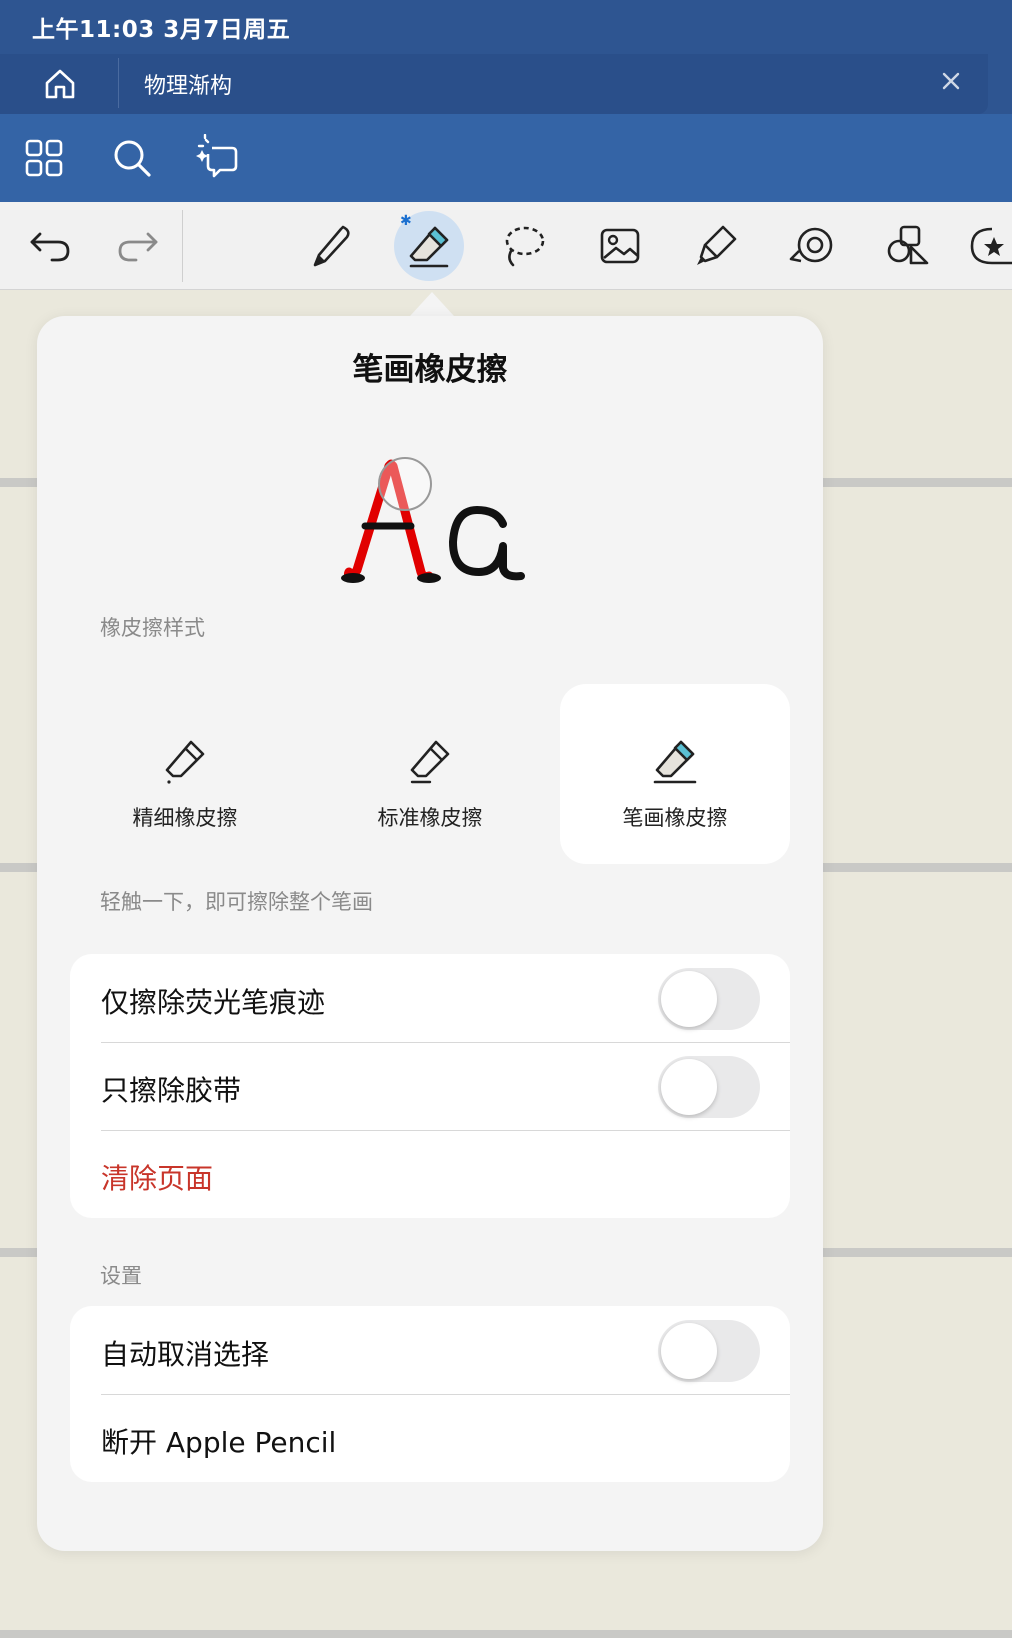 Image resolution: width=1012 pixels, height=1638 pixels. Describe the element at coordinates (430, 762) in the screenshot. I see `standard-eraser-icon` at that location.